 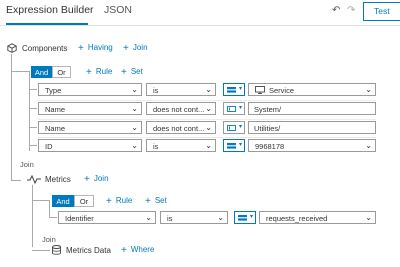 I want to click on cube-icon, so click(x=12, y=48).